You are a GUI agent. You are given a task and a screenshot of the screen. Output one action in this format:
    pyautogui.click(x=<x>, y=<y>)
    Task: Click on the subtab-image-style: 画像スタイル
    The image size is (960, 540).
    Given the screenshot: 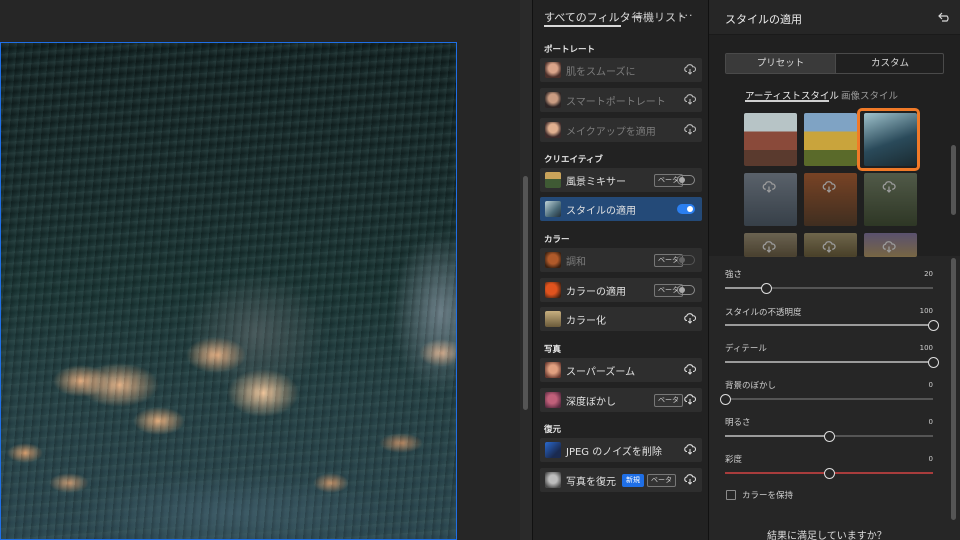 What is the action you would take?
    pyautogui.click(x=869, y=95)
    